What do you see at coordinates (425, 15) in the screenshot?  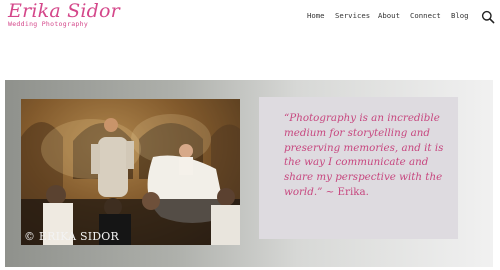 I see `nav-item-connect: Connect` at bounding box center [425, 15].